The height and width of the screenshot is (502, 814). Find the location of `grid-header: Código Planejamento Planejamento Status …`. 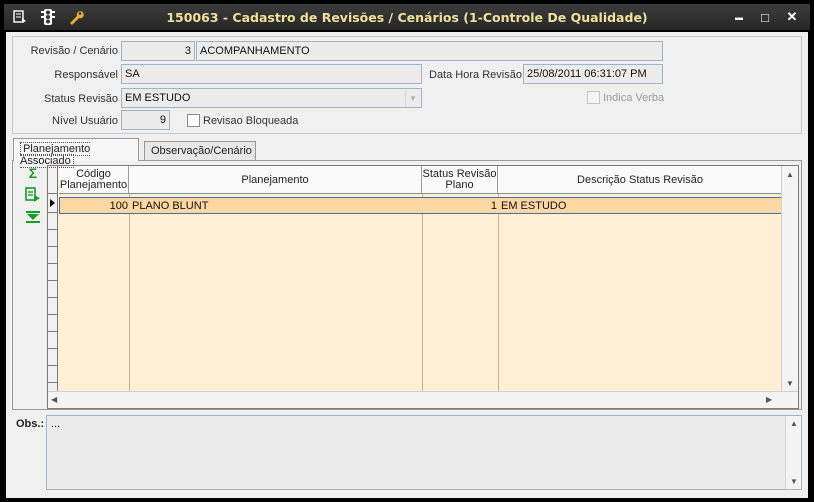

grid-header: Código Planejamento Planejamento Status … is located at coordinates (420, 180).